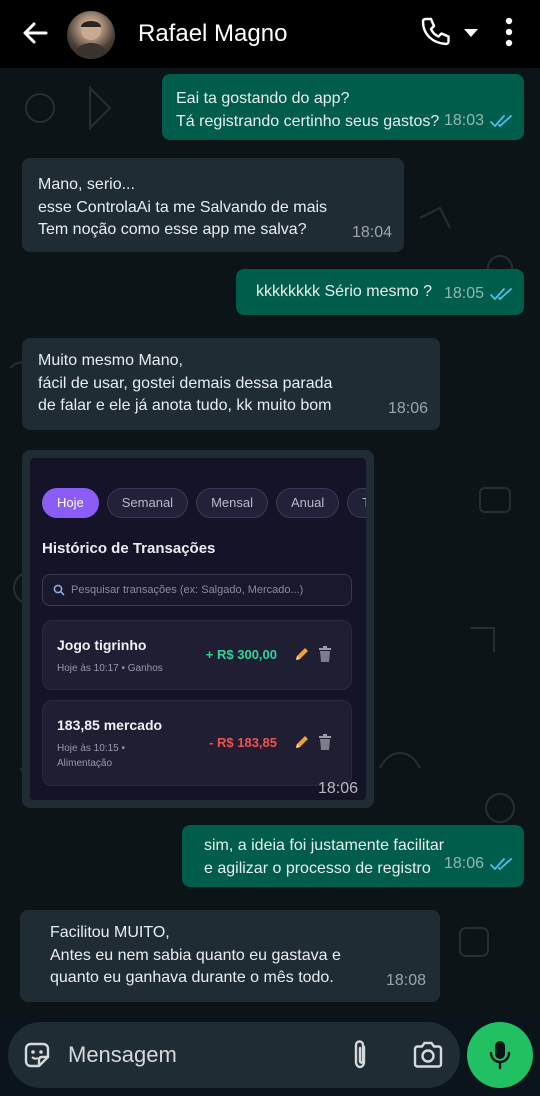 This screenshot has height=1096, width=540. What do you see at coordinates (37, 1055) in the screenshot?
I see `sticker-icon` at bounding box center [37, 1055].